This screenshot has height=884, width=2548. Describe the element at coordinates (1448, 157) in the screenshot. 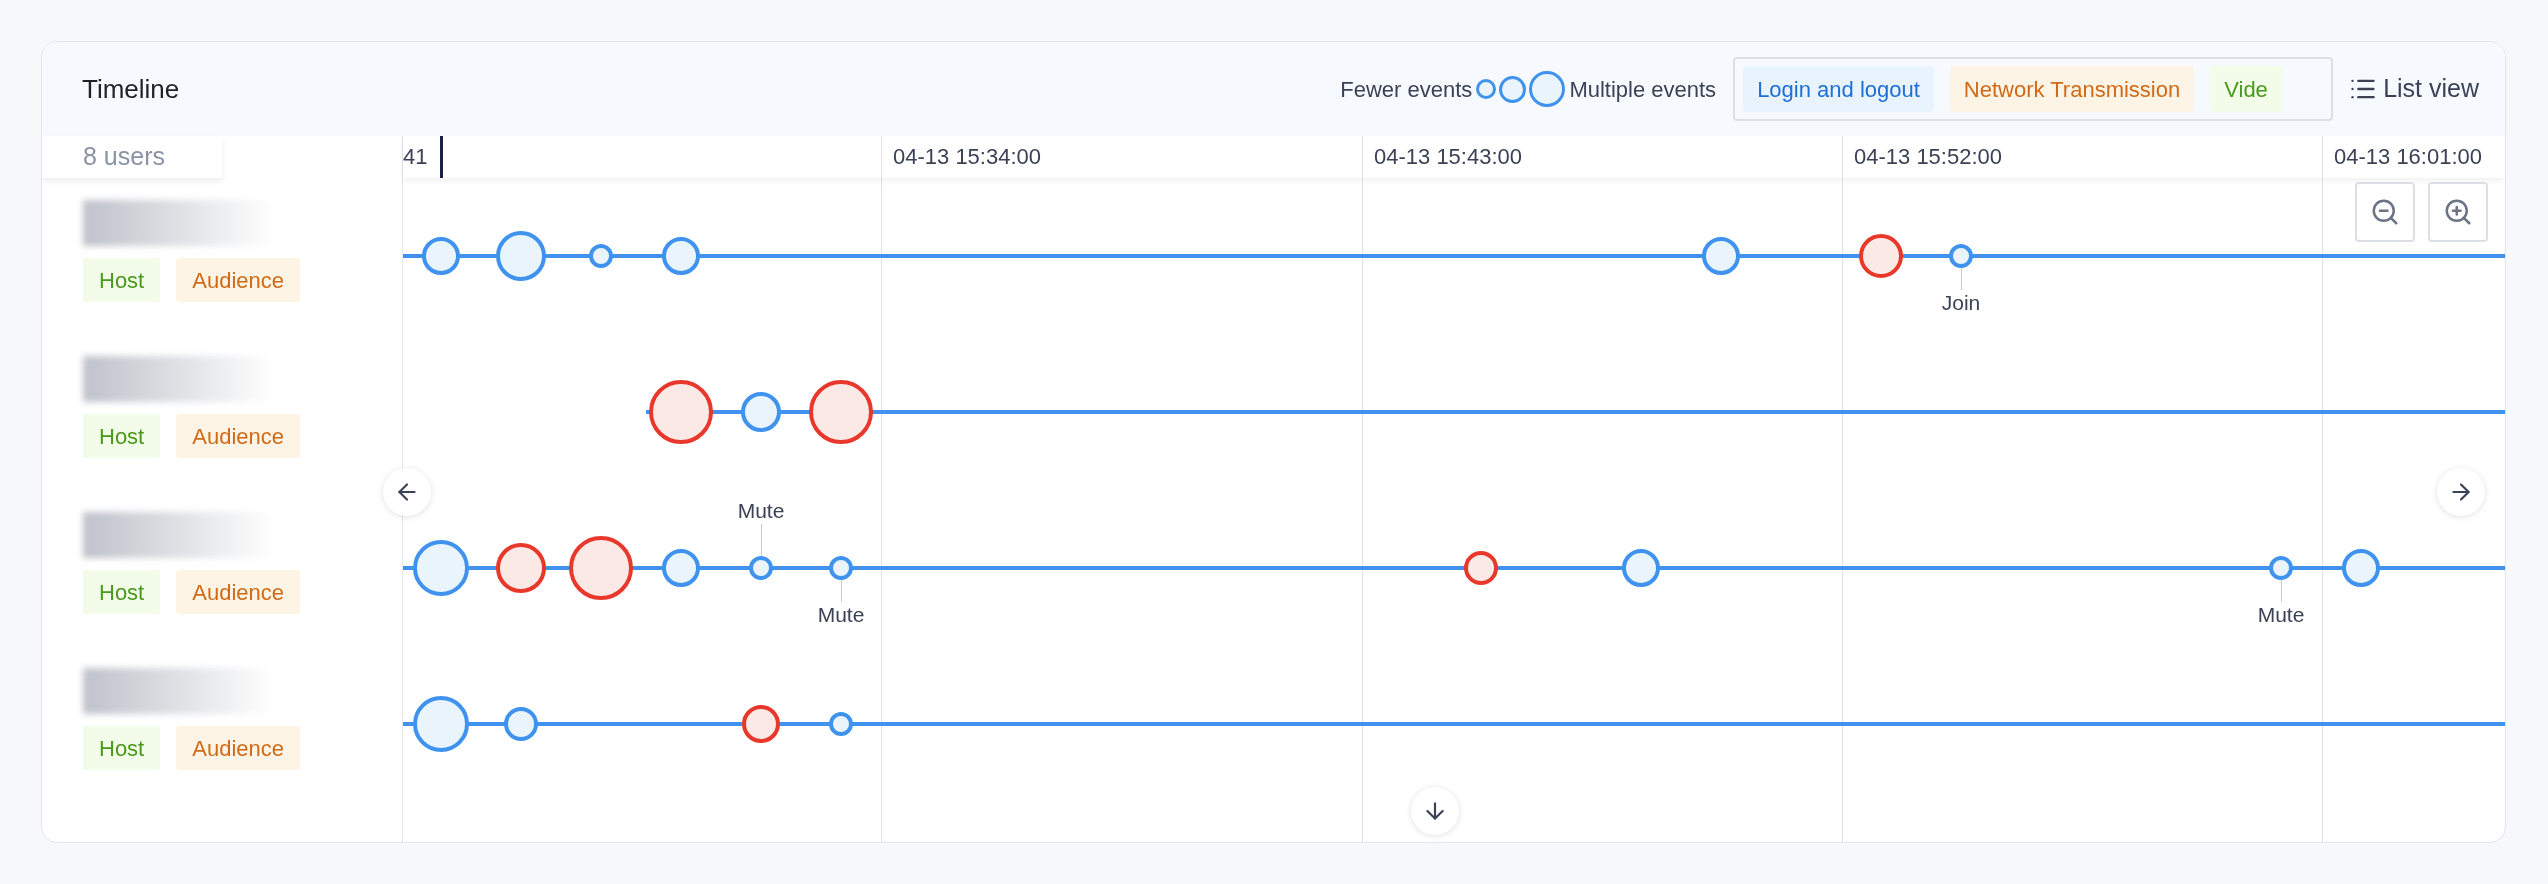

I see `axis-label: 04-13 15:43:00` at that location.